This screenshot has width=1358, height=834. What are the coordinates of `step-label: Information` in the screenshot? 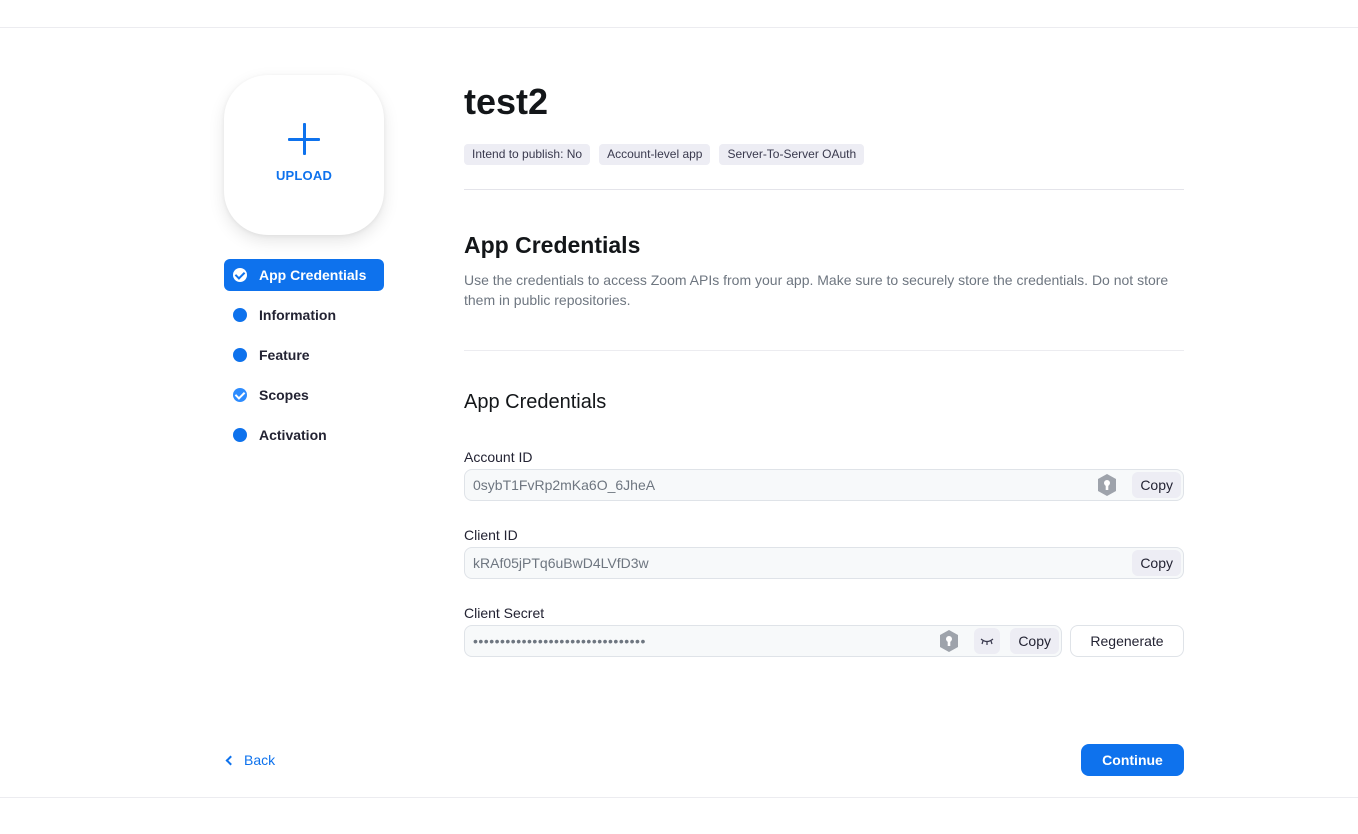 It's located at (297, 315).